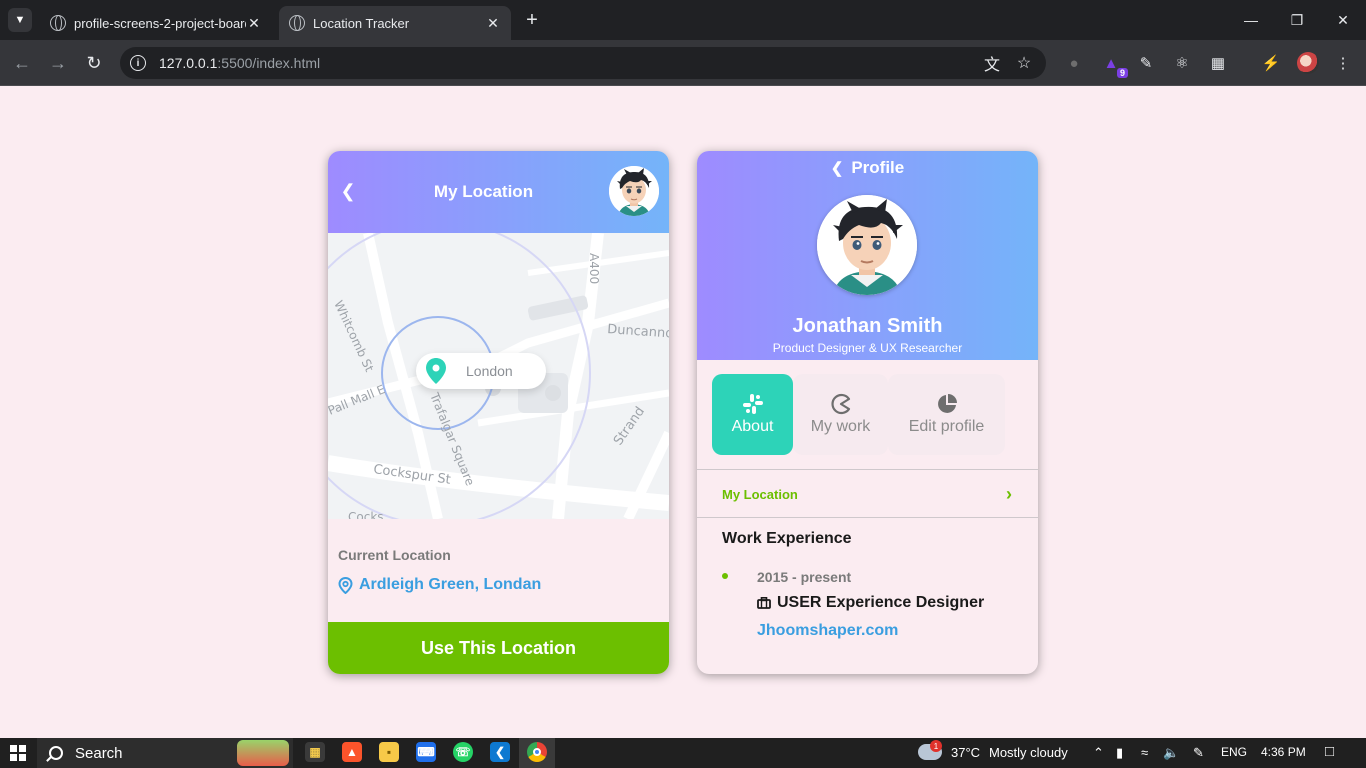 The width and height of the screenshot is (1366, 768). Describe the element at coordinates (787, 538) in the screenshot. I see `work-experience-title: Work Experience` at that location.